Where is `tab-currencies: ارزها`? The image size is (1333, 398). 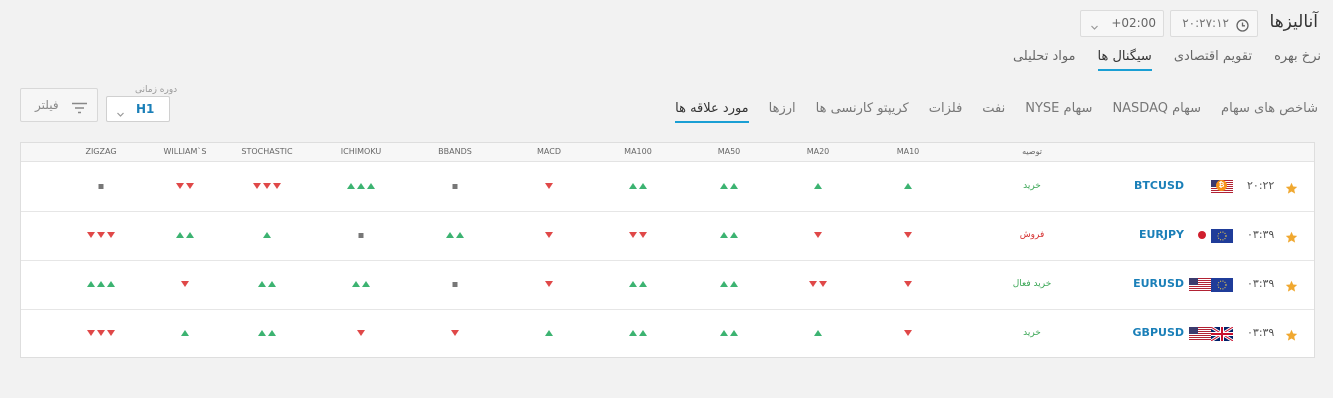 tab-currencies: ارزها is located at coordinates (782, 112).